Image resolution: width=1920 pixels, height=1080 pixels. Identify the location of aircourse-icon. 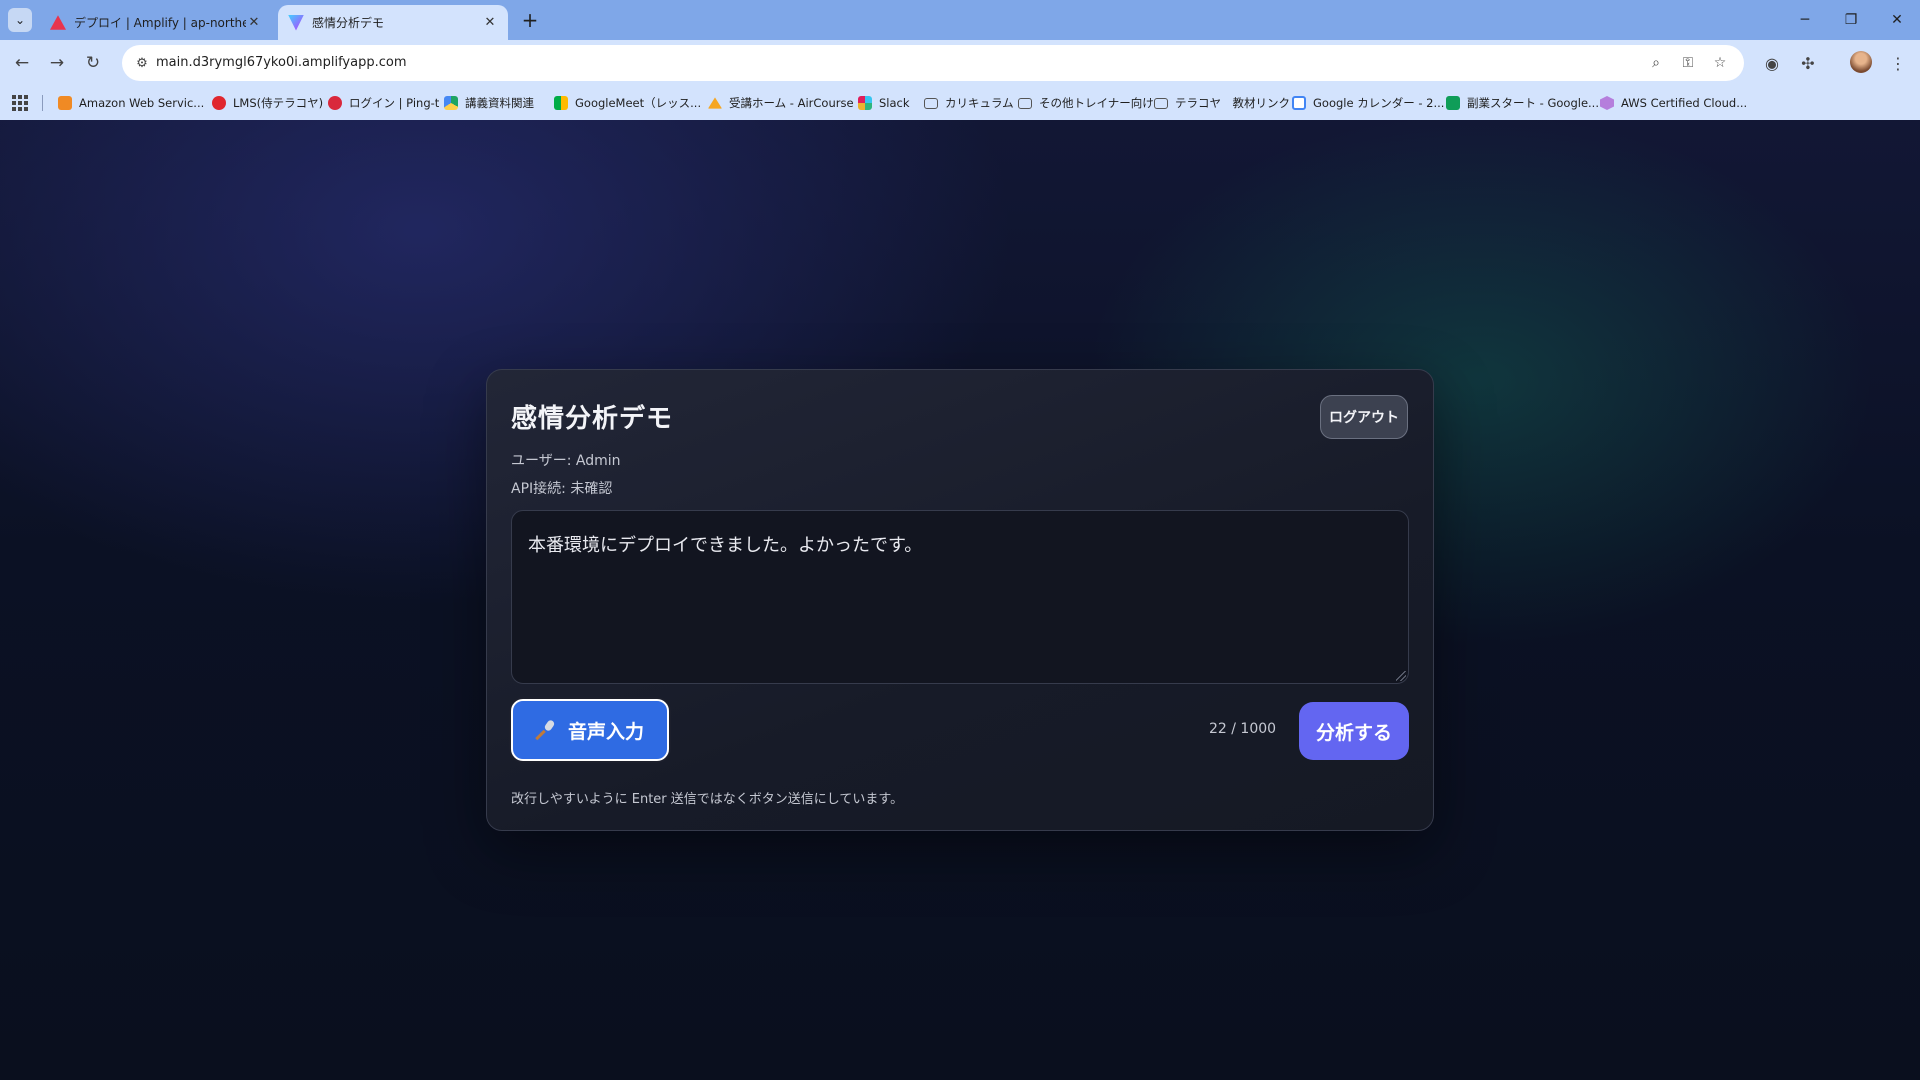
(715, 103).